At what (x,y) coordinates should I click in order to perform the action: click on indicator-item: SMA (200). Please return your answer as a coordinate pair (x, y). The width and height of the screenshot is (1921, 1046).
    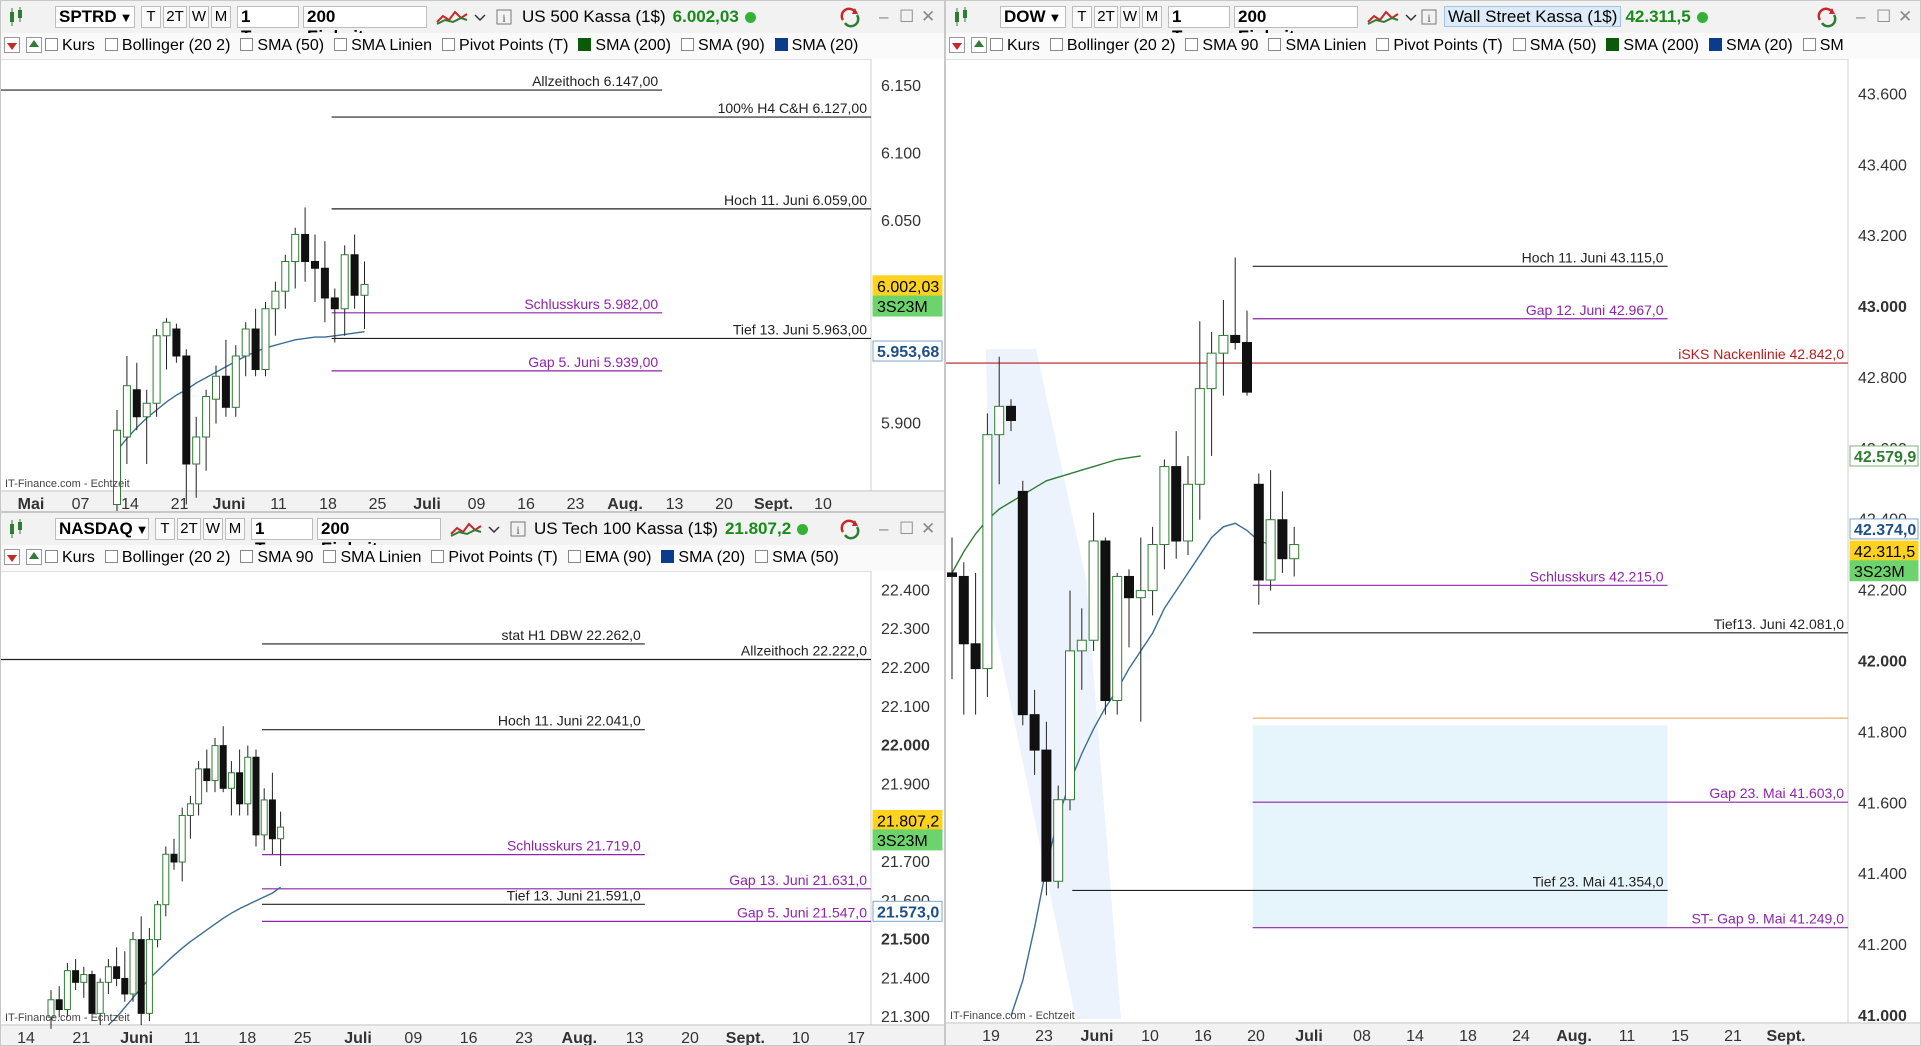
    Looking at the image, I should click on (624, 46).